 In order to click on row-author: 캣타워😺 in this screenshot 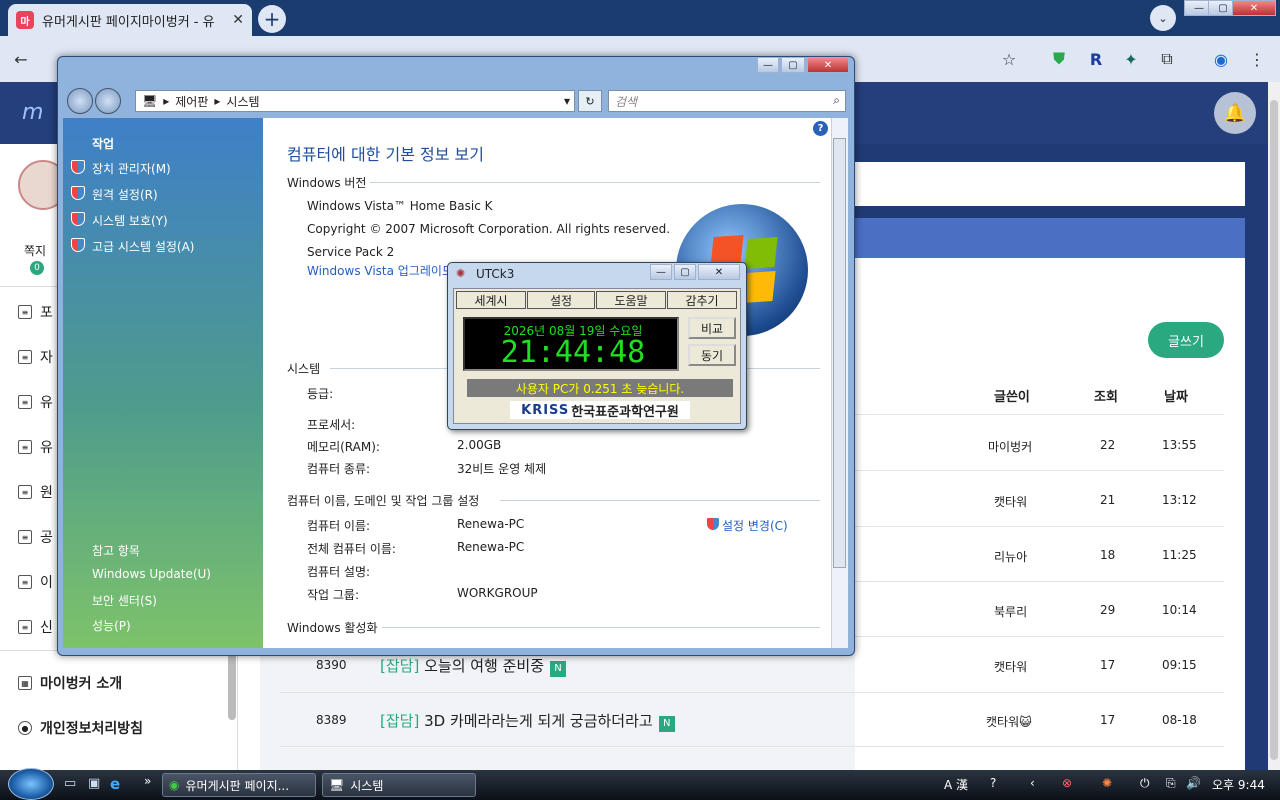, I will do `click(1009, 722)`.